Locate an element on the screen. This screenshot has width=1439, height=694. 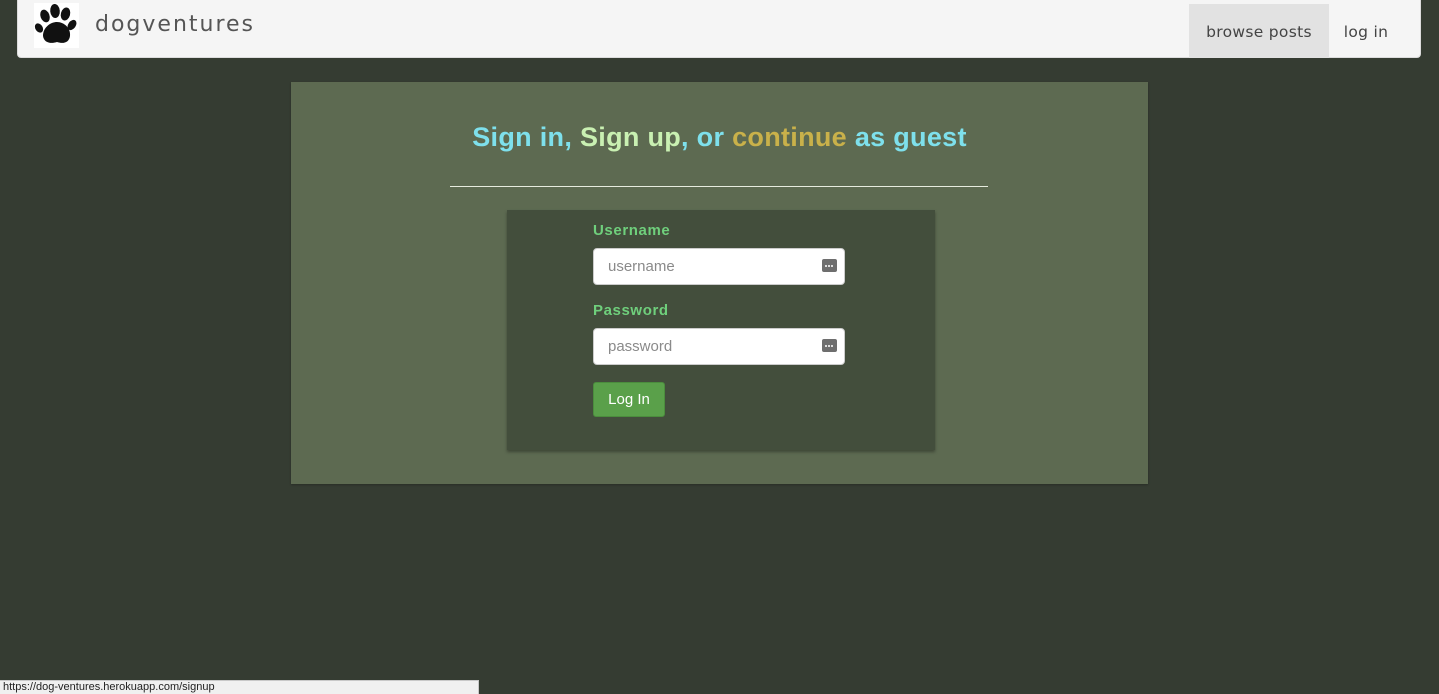
brand-name: dogventures is located at coordinates (175, 24).